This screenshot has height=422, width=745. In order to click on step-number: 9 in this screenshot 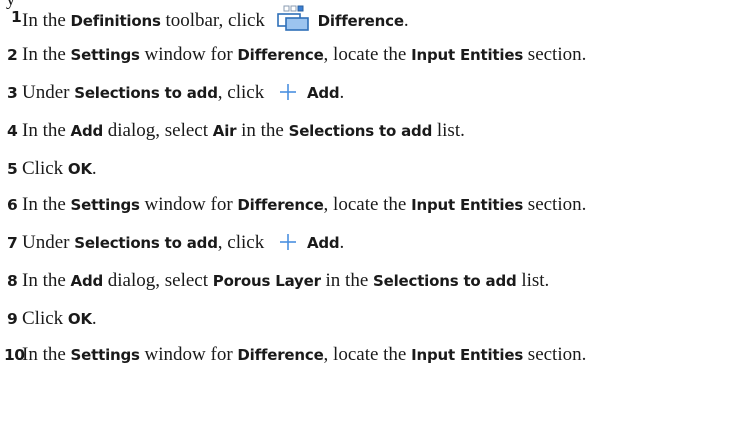, I will do `click(12, 319)`.